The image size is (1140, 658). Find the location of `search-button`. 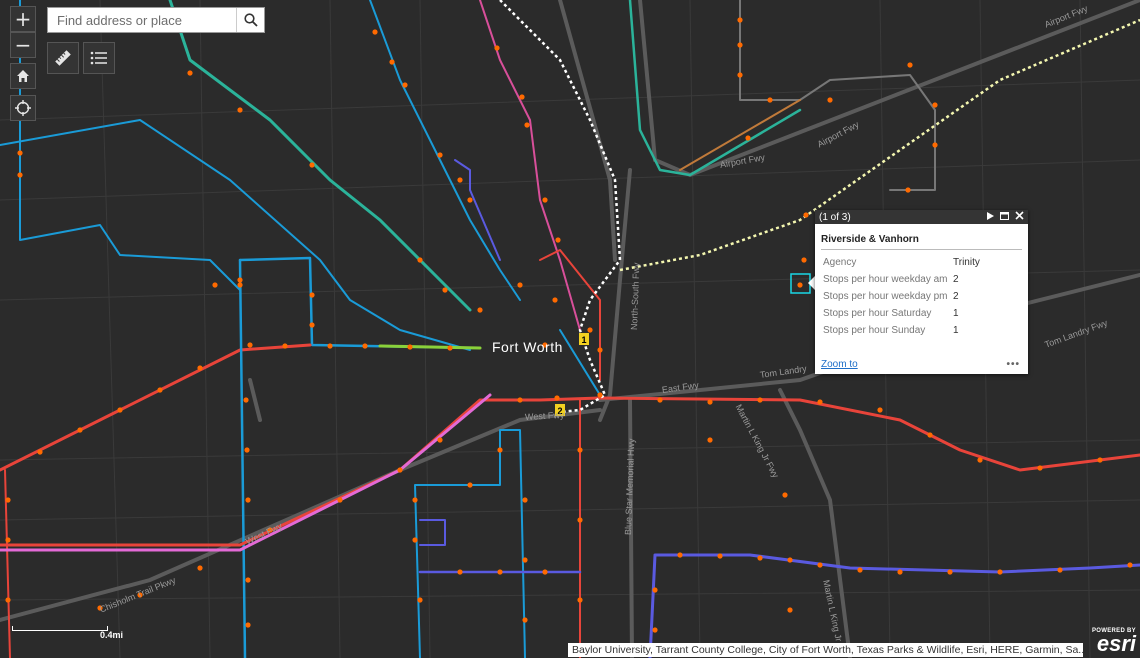

search-button is located at coordinates (250, 20).